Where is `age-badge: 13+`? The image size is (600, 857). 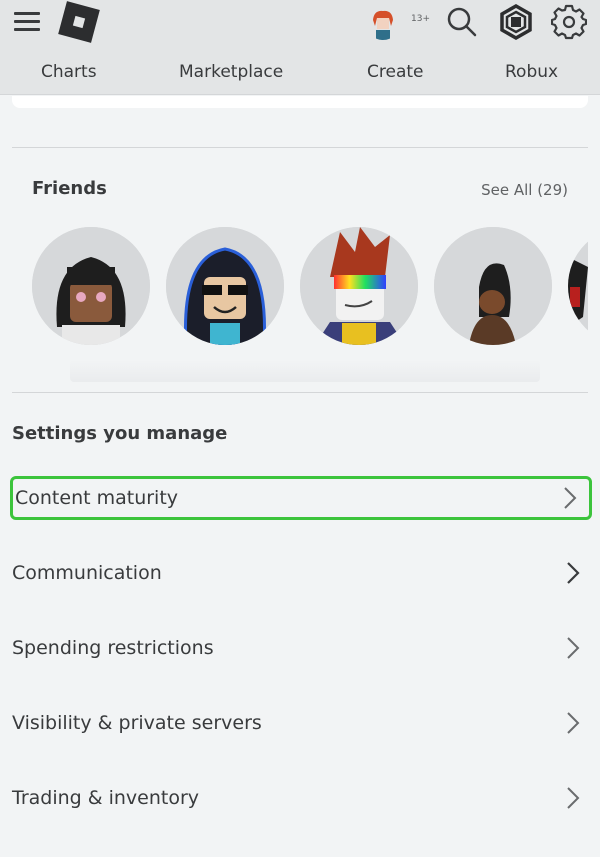
age-badge: 13+ is located at coordinates (420, 19).